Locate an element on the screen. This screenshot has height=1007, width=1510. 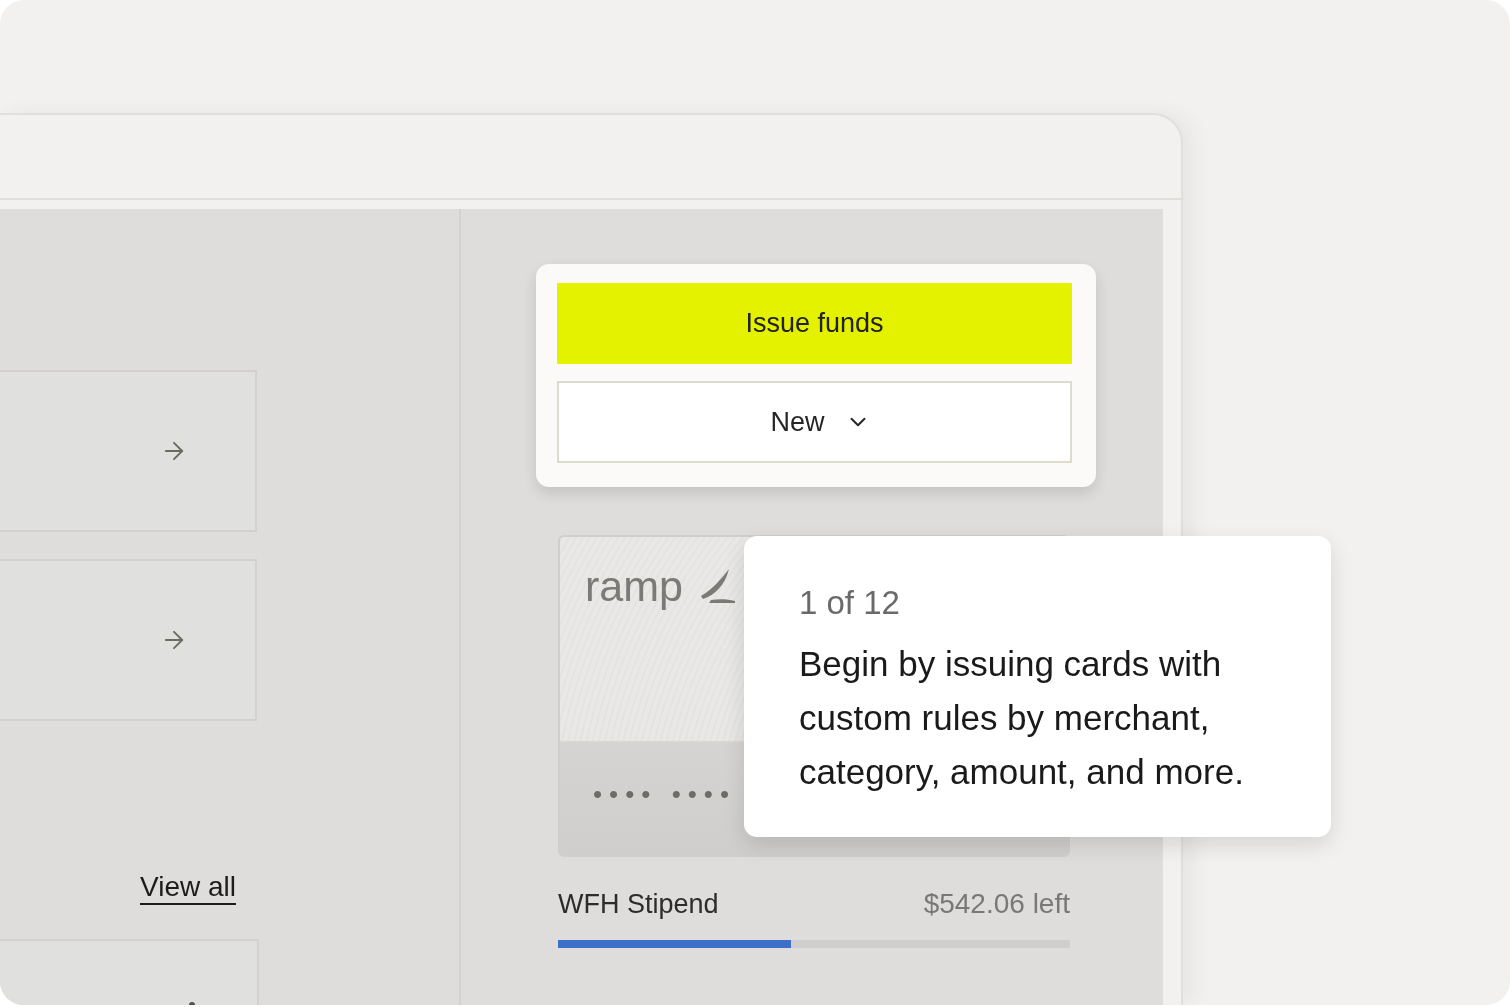
card-name: WFH Stipend is located at coordinates (638, 904).